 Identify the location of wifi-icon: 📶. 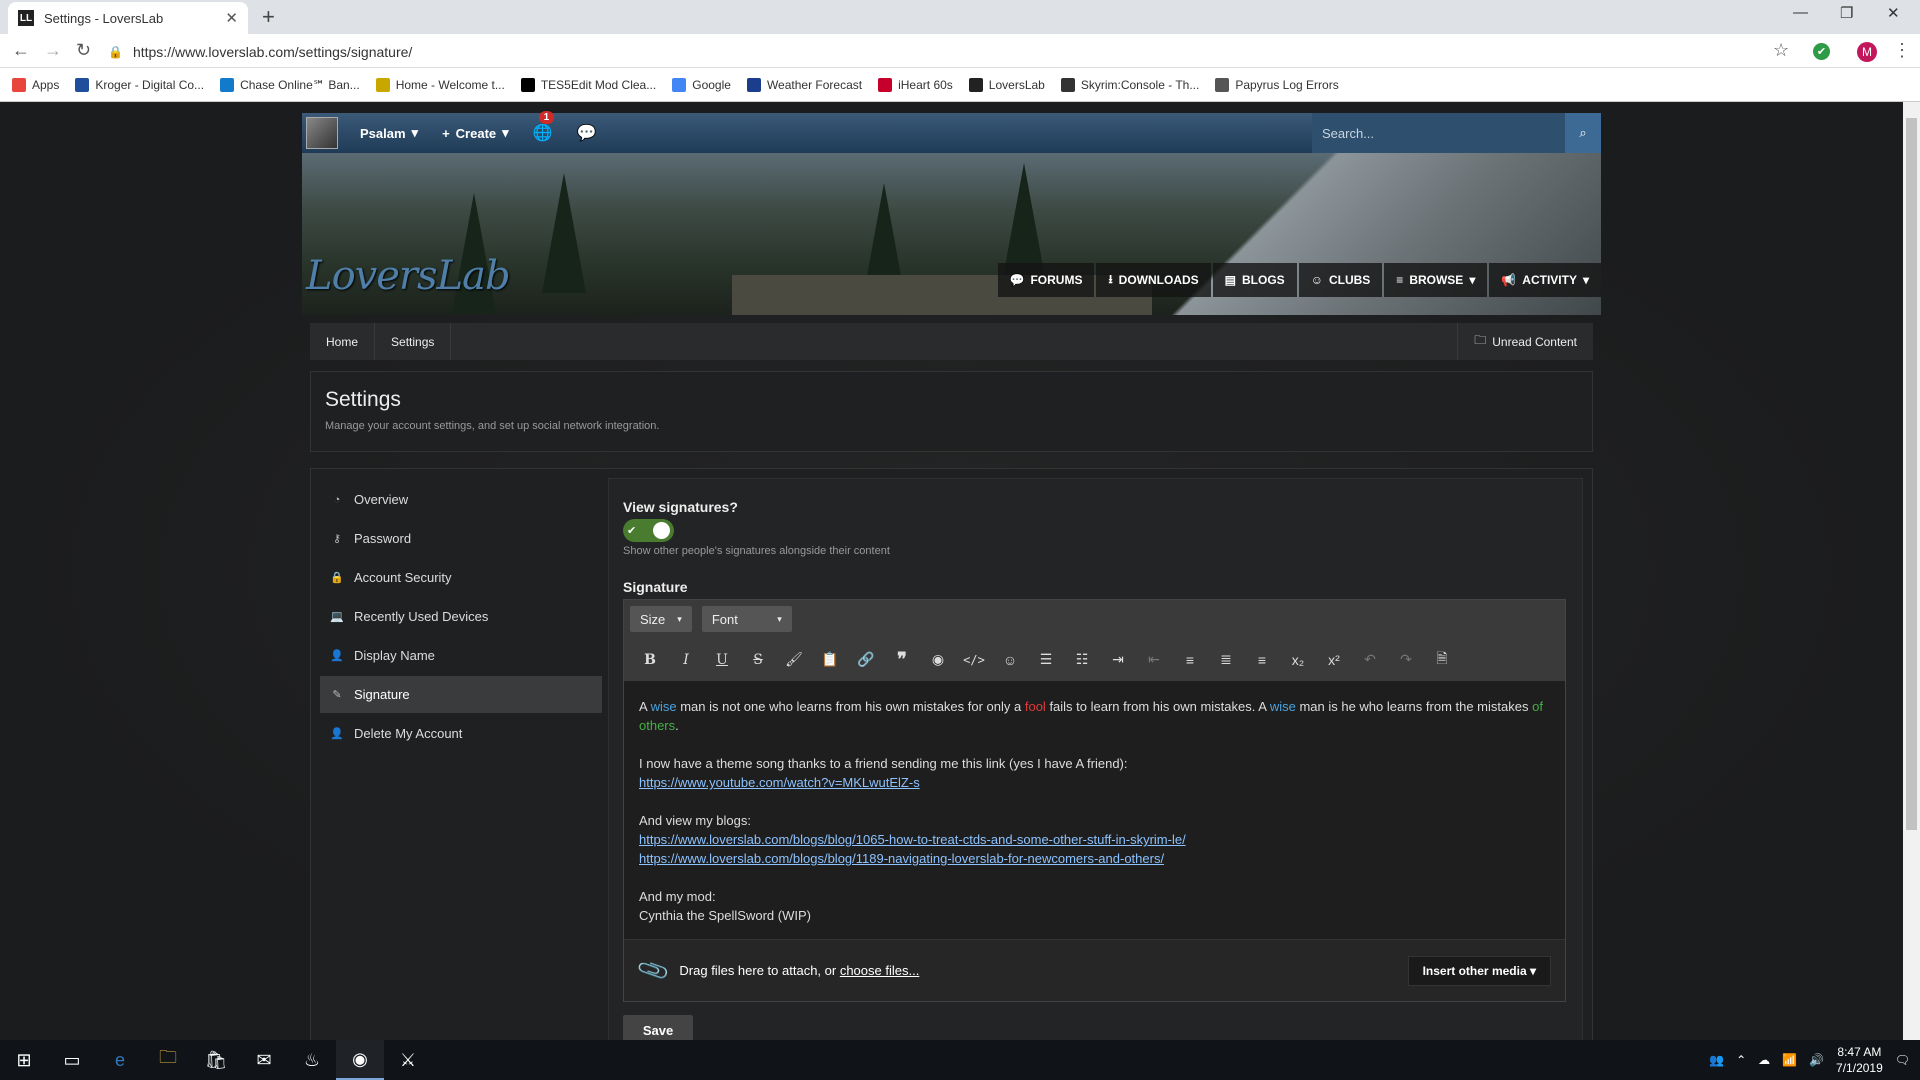
(1789, 1060).